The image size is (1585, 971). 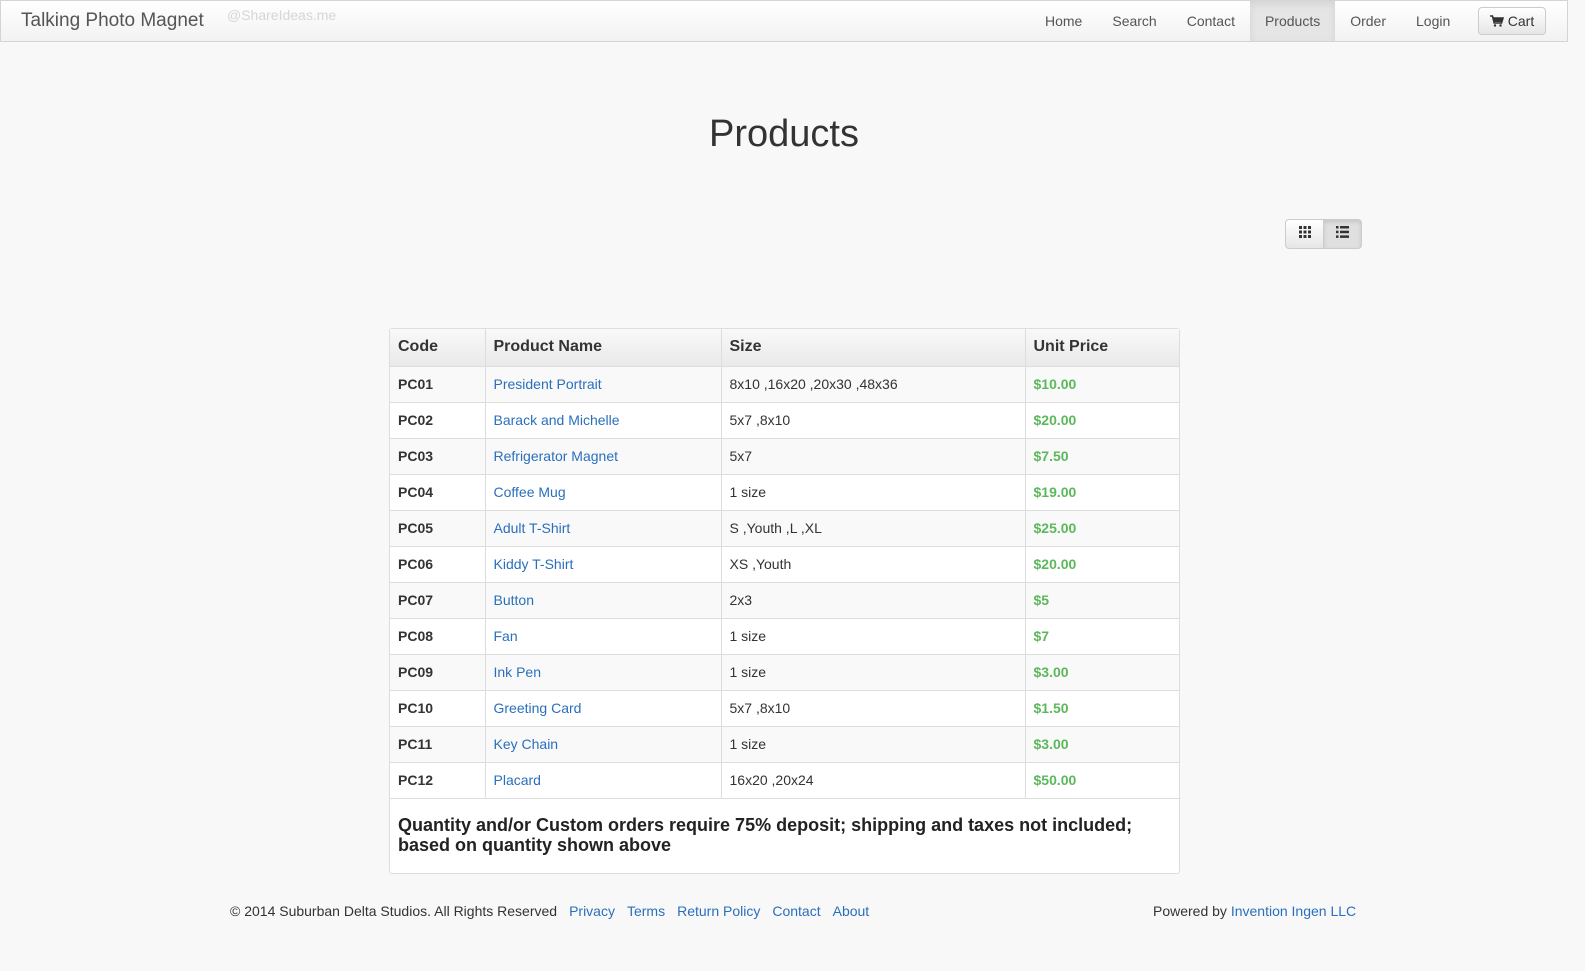 I want to click on product-price: $25.00, so click(x=1102, y=527).